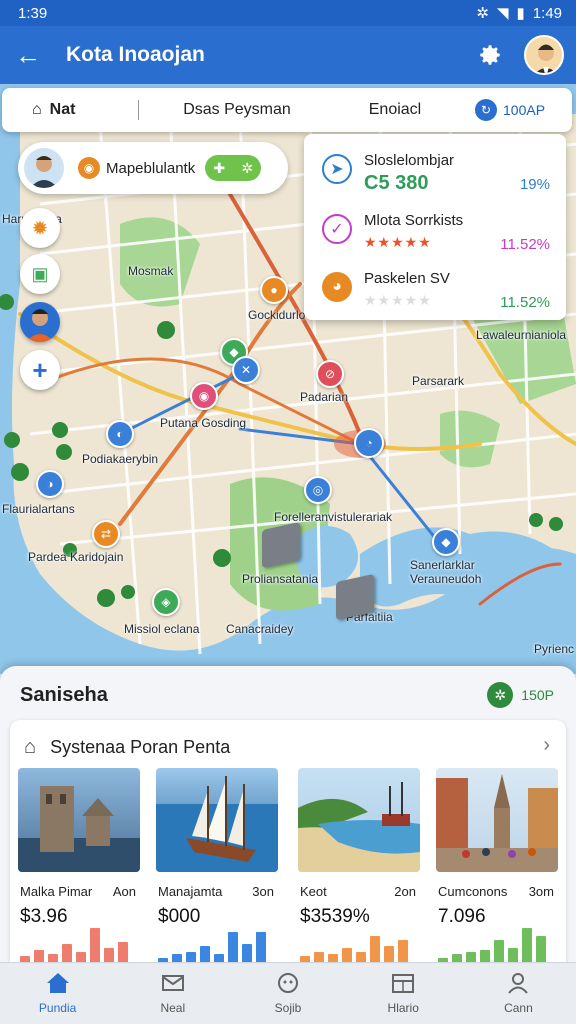  Describe the element at coordinates (120, 459) in the screenshot. I see `map-label-podlia: Podiakaerybin` at that location.